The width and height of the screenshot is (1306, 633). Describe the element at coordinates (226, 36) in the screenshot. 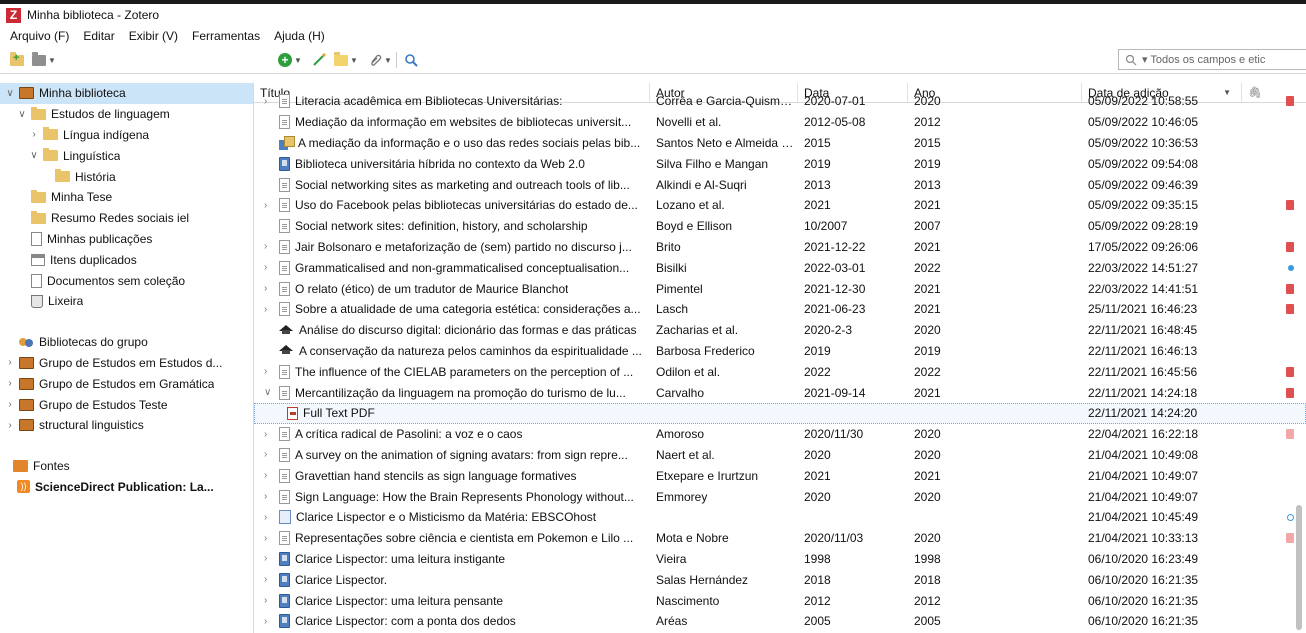

I see `menu-ferramentas: Ferramentas` at that location.